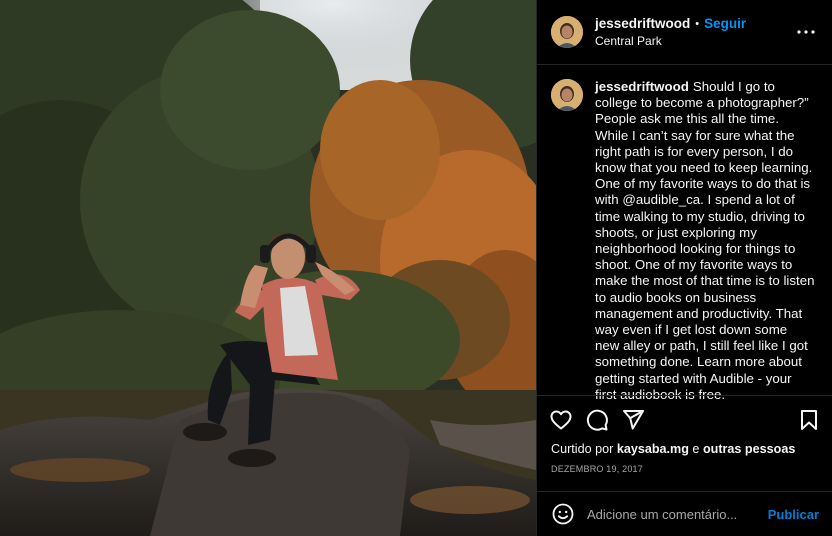 The width and height of the screenshot is (832, 536). Describe the element at coordinates (642, 23) in the screenshot. I see `username: jessedriftwood` at that location.